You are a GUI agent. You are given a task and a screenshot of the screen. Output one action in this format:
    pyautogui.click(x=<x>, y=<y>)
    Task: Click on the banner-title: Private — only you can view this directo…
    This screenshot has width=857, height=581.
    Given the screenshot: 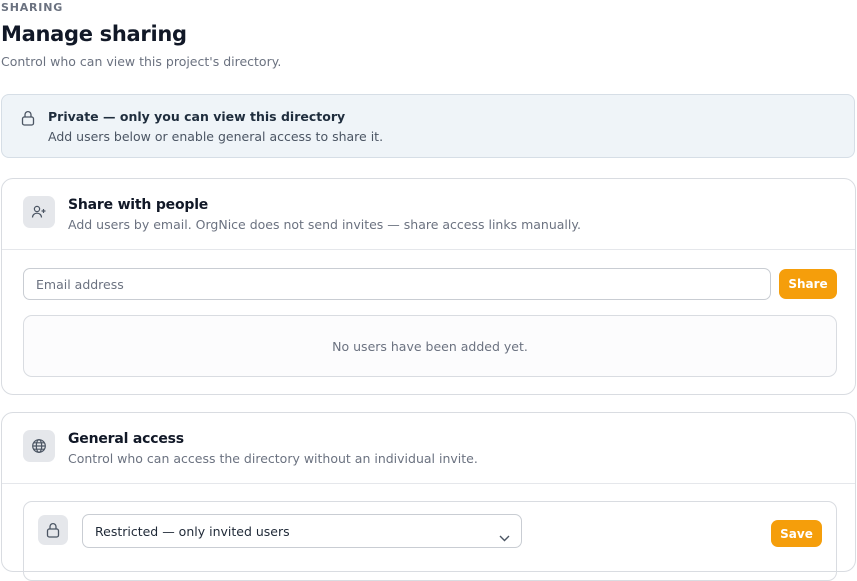 What is the action you would take?
    pyautogui.click(x=197, y=116)
    